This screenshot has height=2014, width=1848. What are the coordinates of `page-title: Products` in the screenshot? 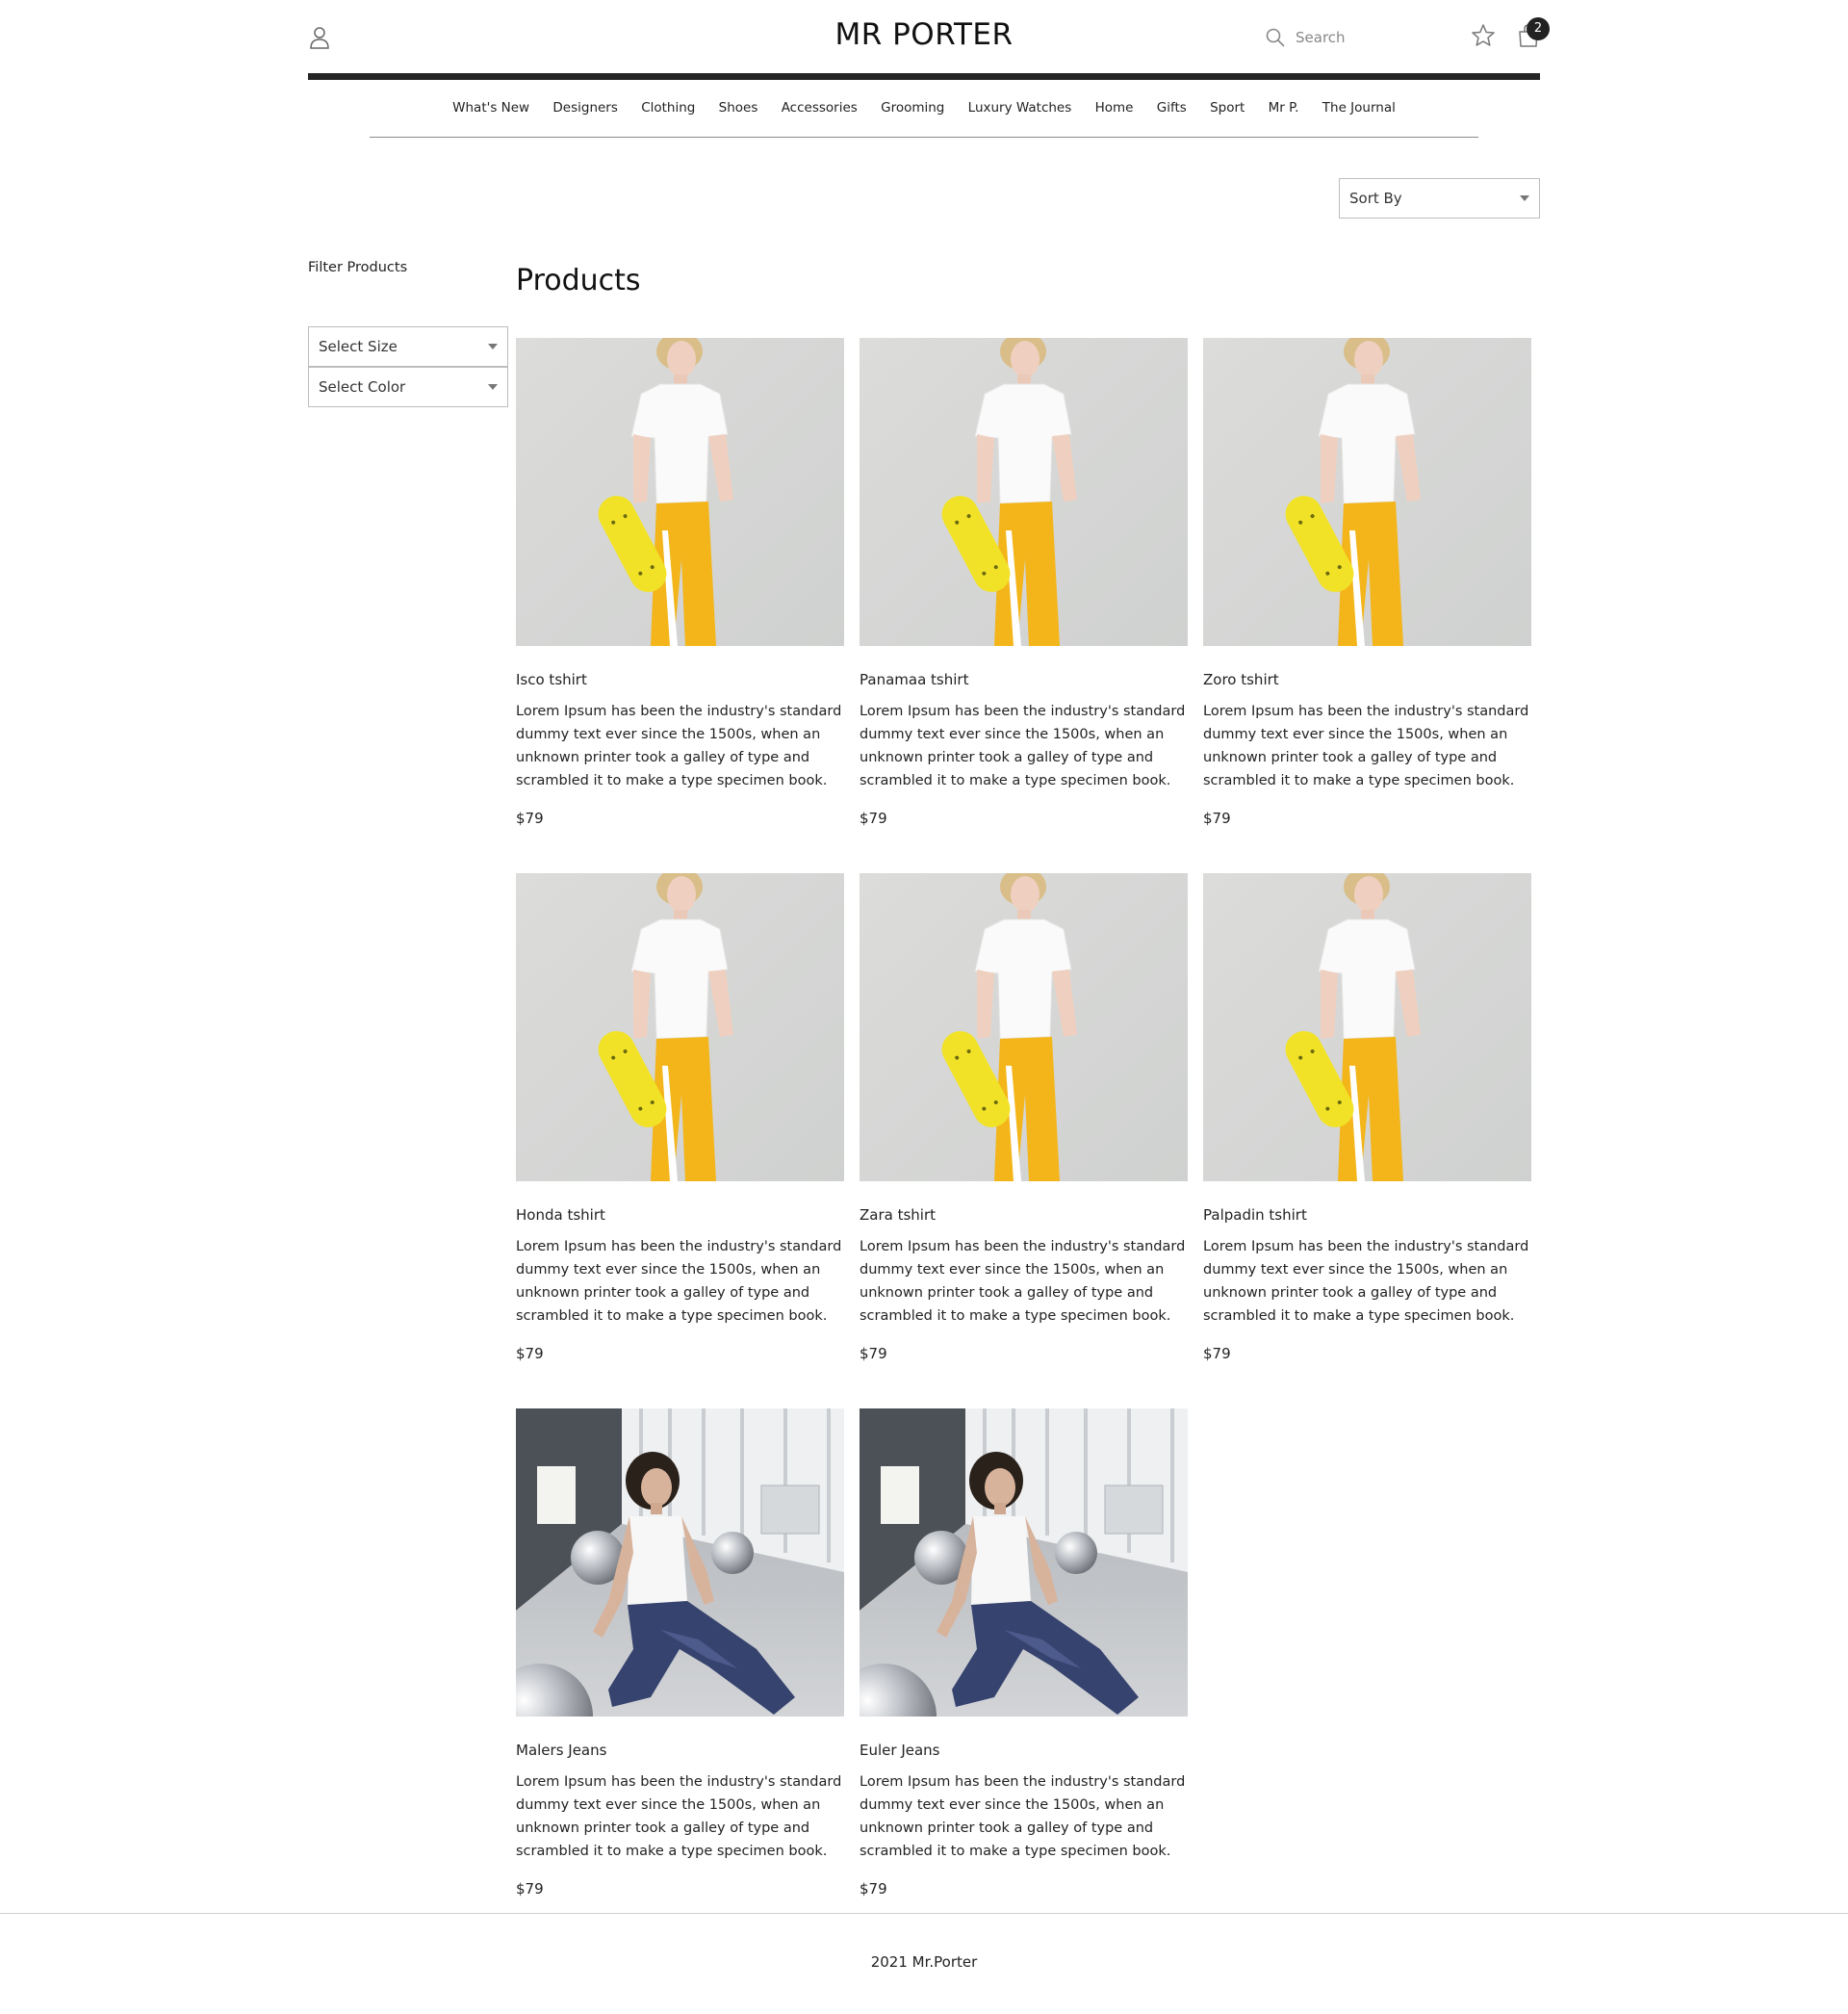 It's located at (578, 280).